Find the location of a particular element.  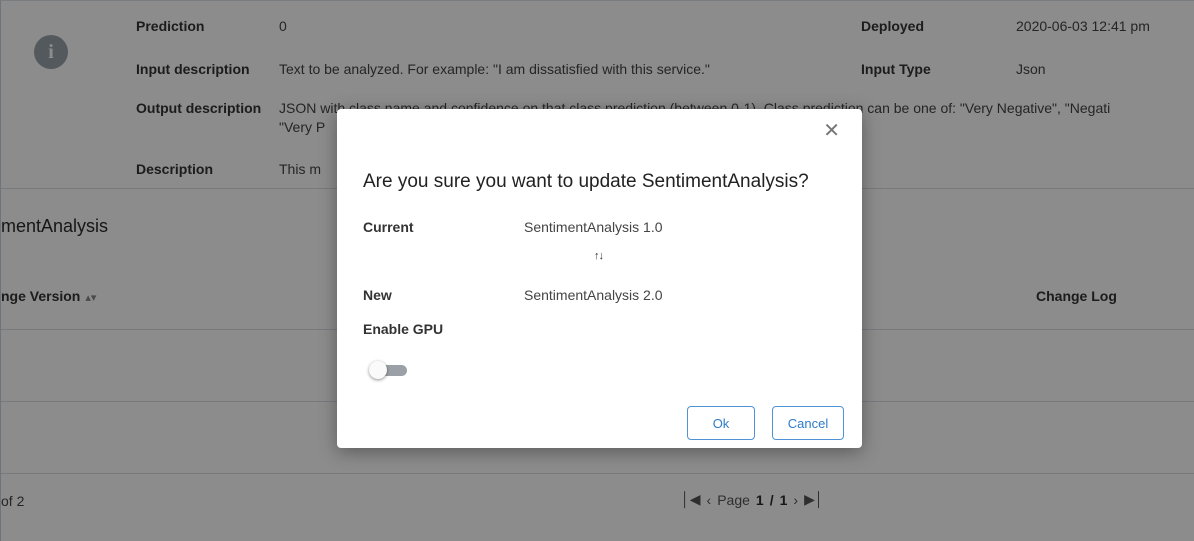

new-version-label: New is located at coordinates (377, 295).